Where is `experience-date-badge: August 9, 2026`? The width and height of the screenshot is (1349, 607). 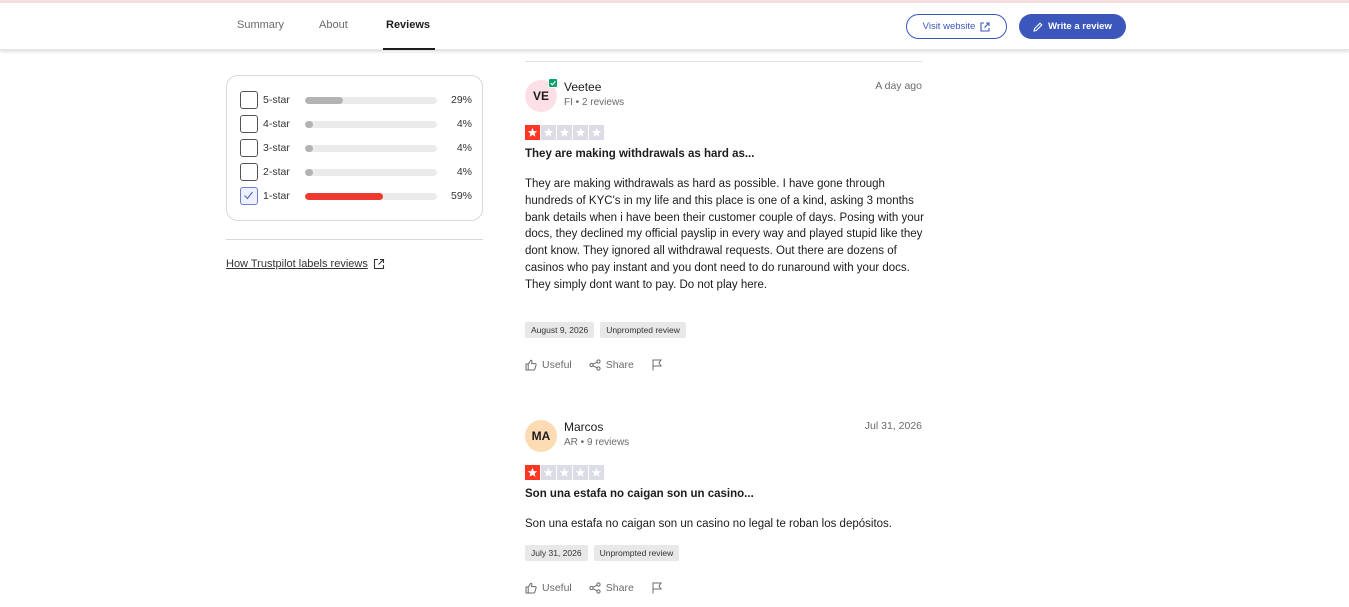
experience-date-badge: August 9, 2026 is located at coordinates (560, 330).